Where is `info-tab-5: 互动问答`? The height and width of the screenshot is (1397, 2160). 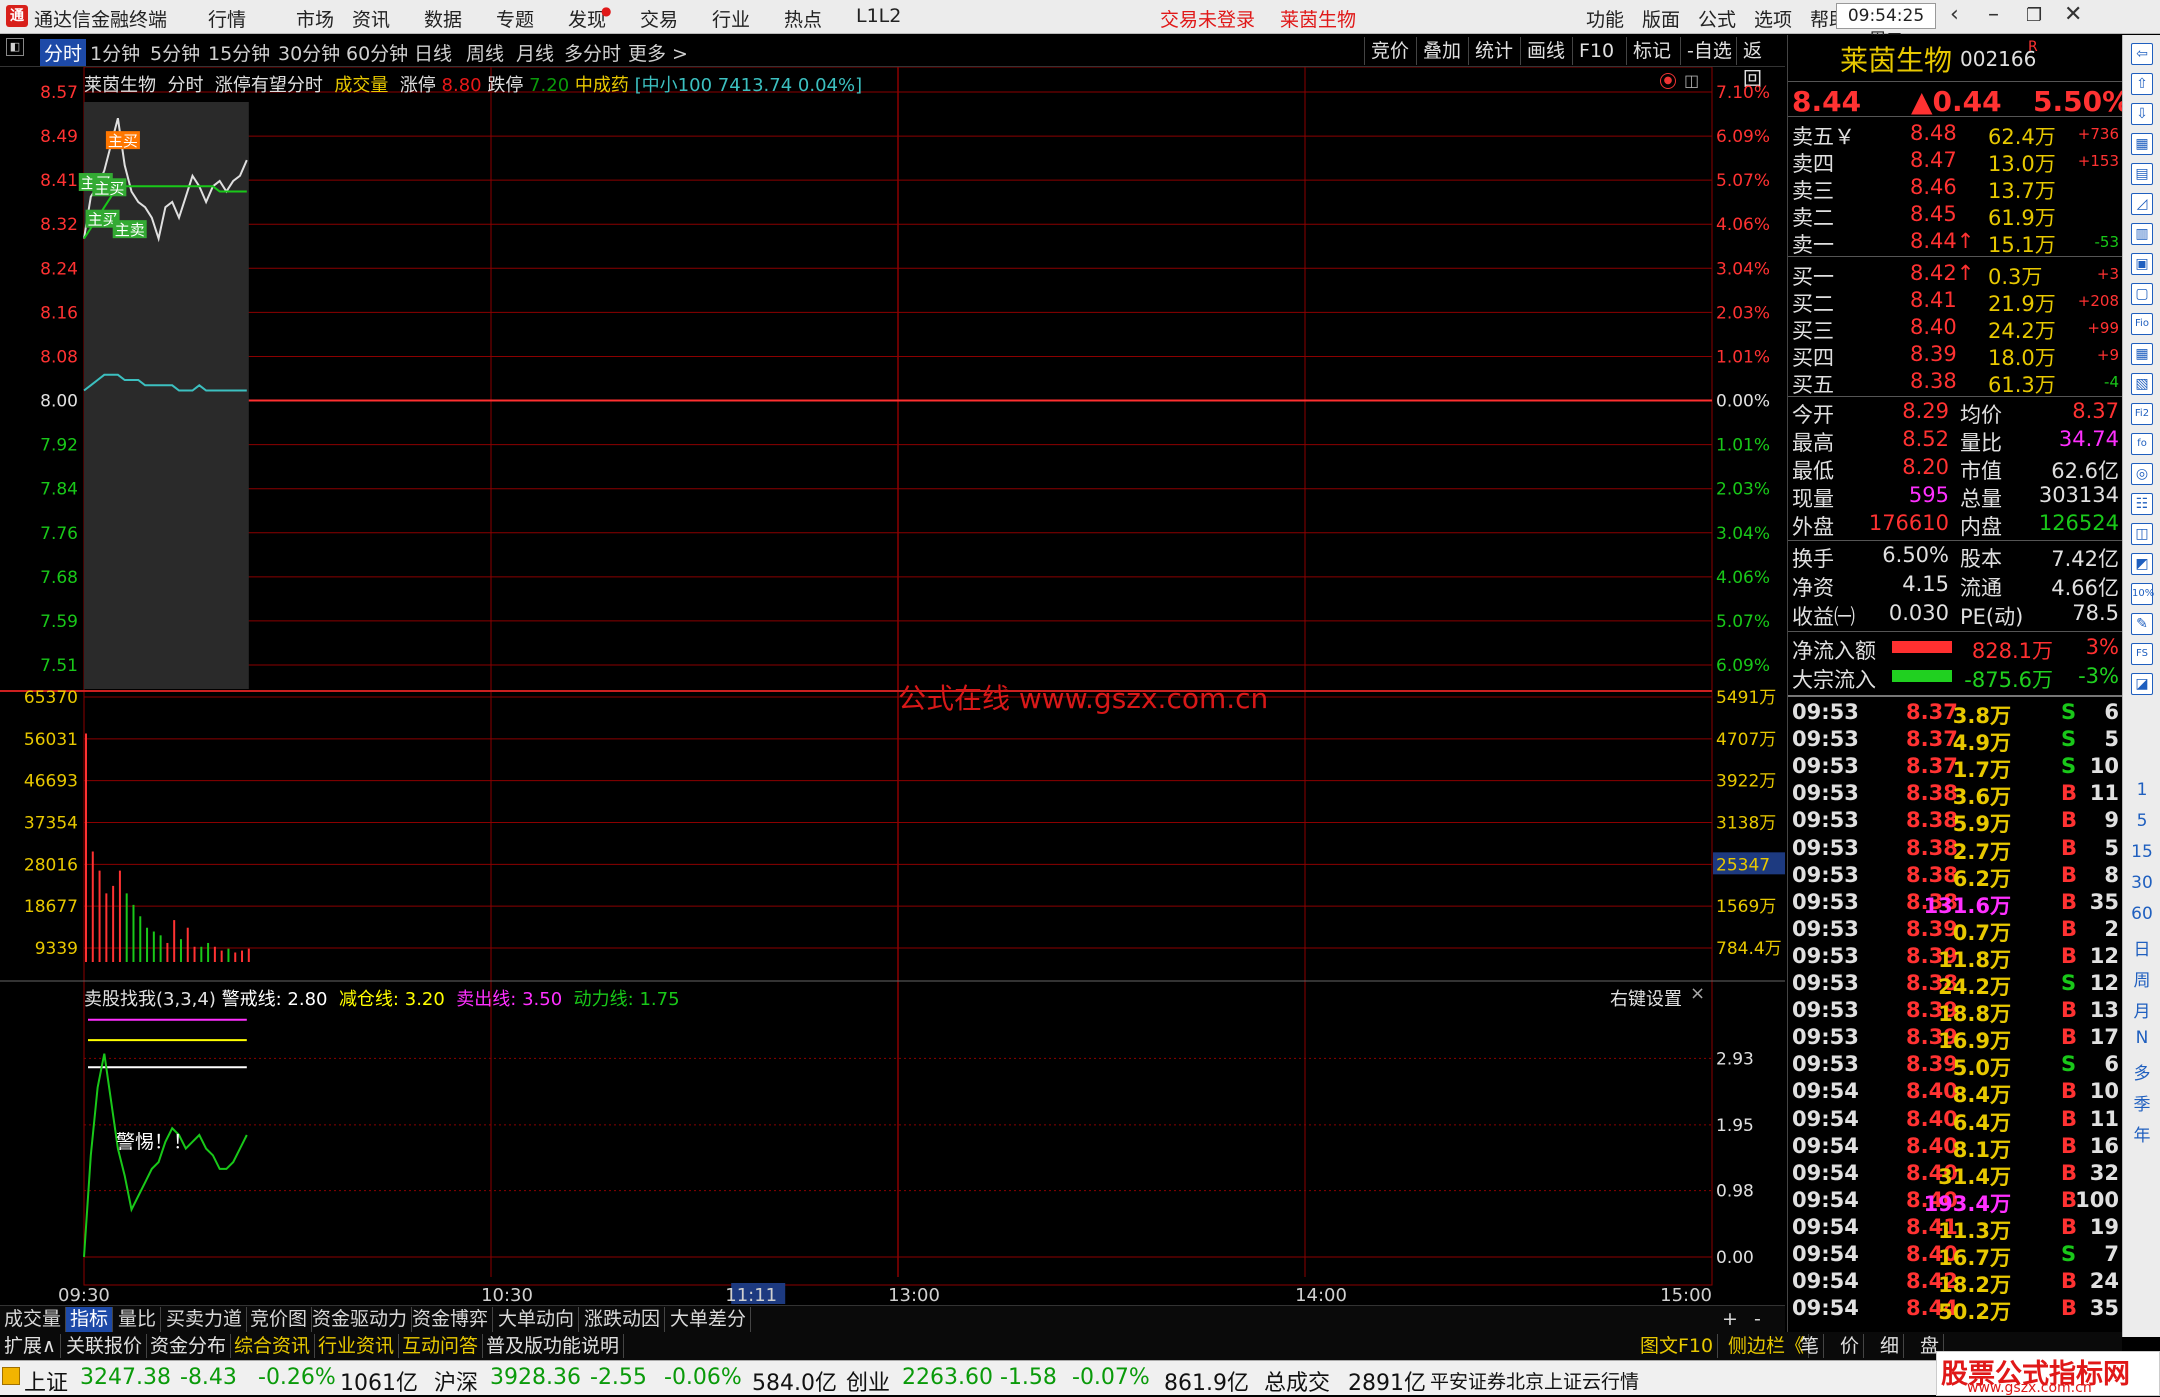
info-tab-5: 互动问答 is located at coordinates (441, 1346).